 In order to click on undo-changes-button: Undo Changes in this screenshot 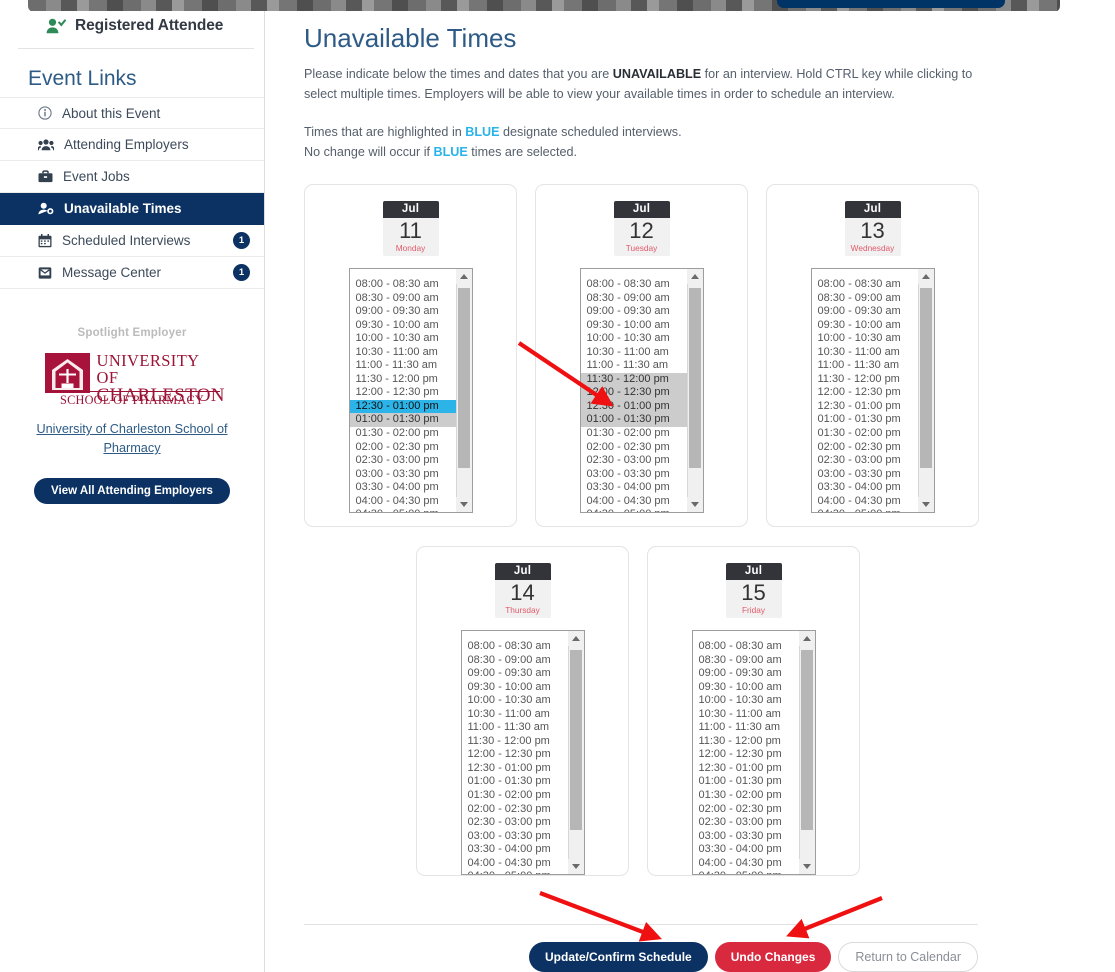, I will do `click(773, 957)`.